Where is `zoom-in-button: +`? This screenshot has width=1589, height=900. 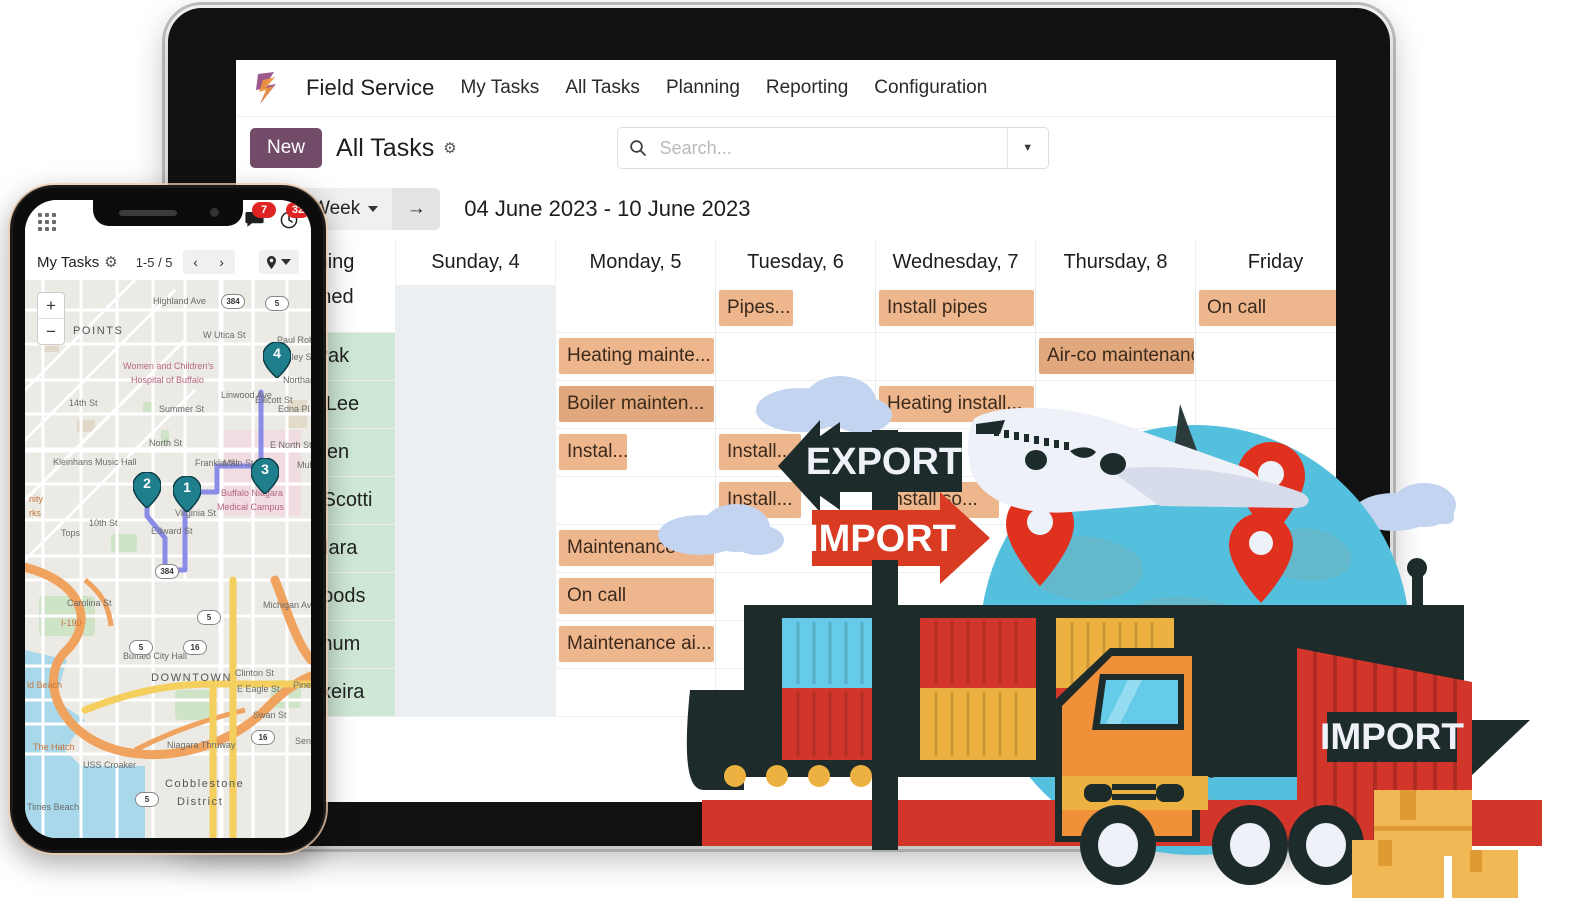
zoom-in-button: + is located at coordinates (51, 306).